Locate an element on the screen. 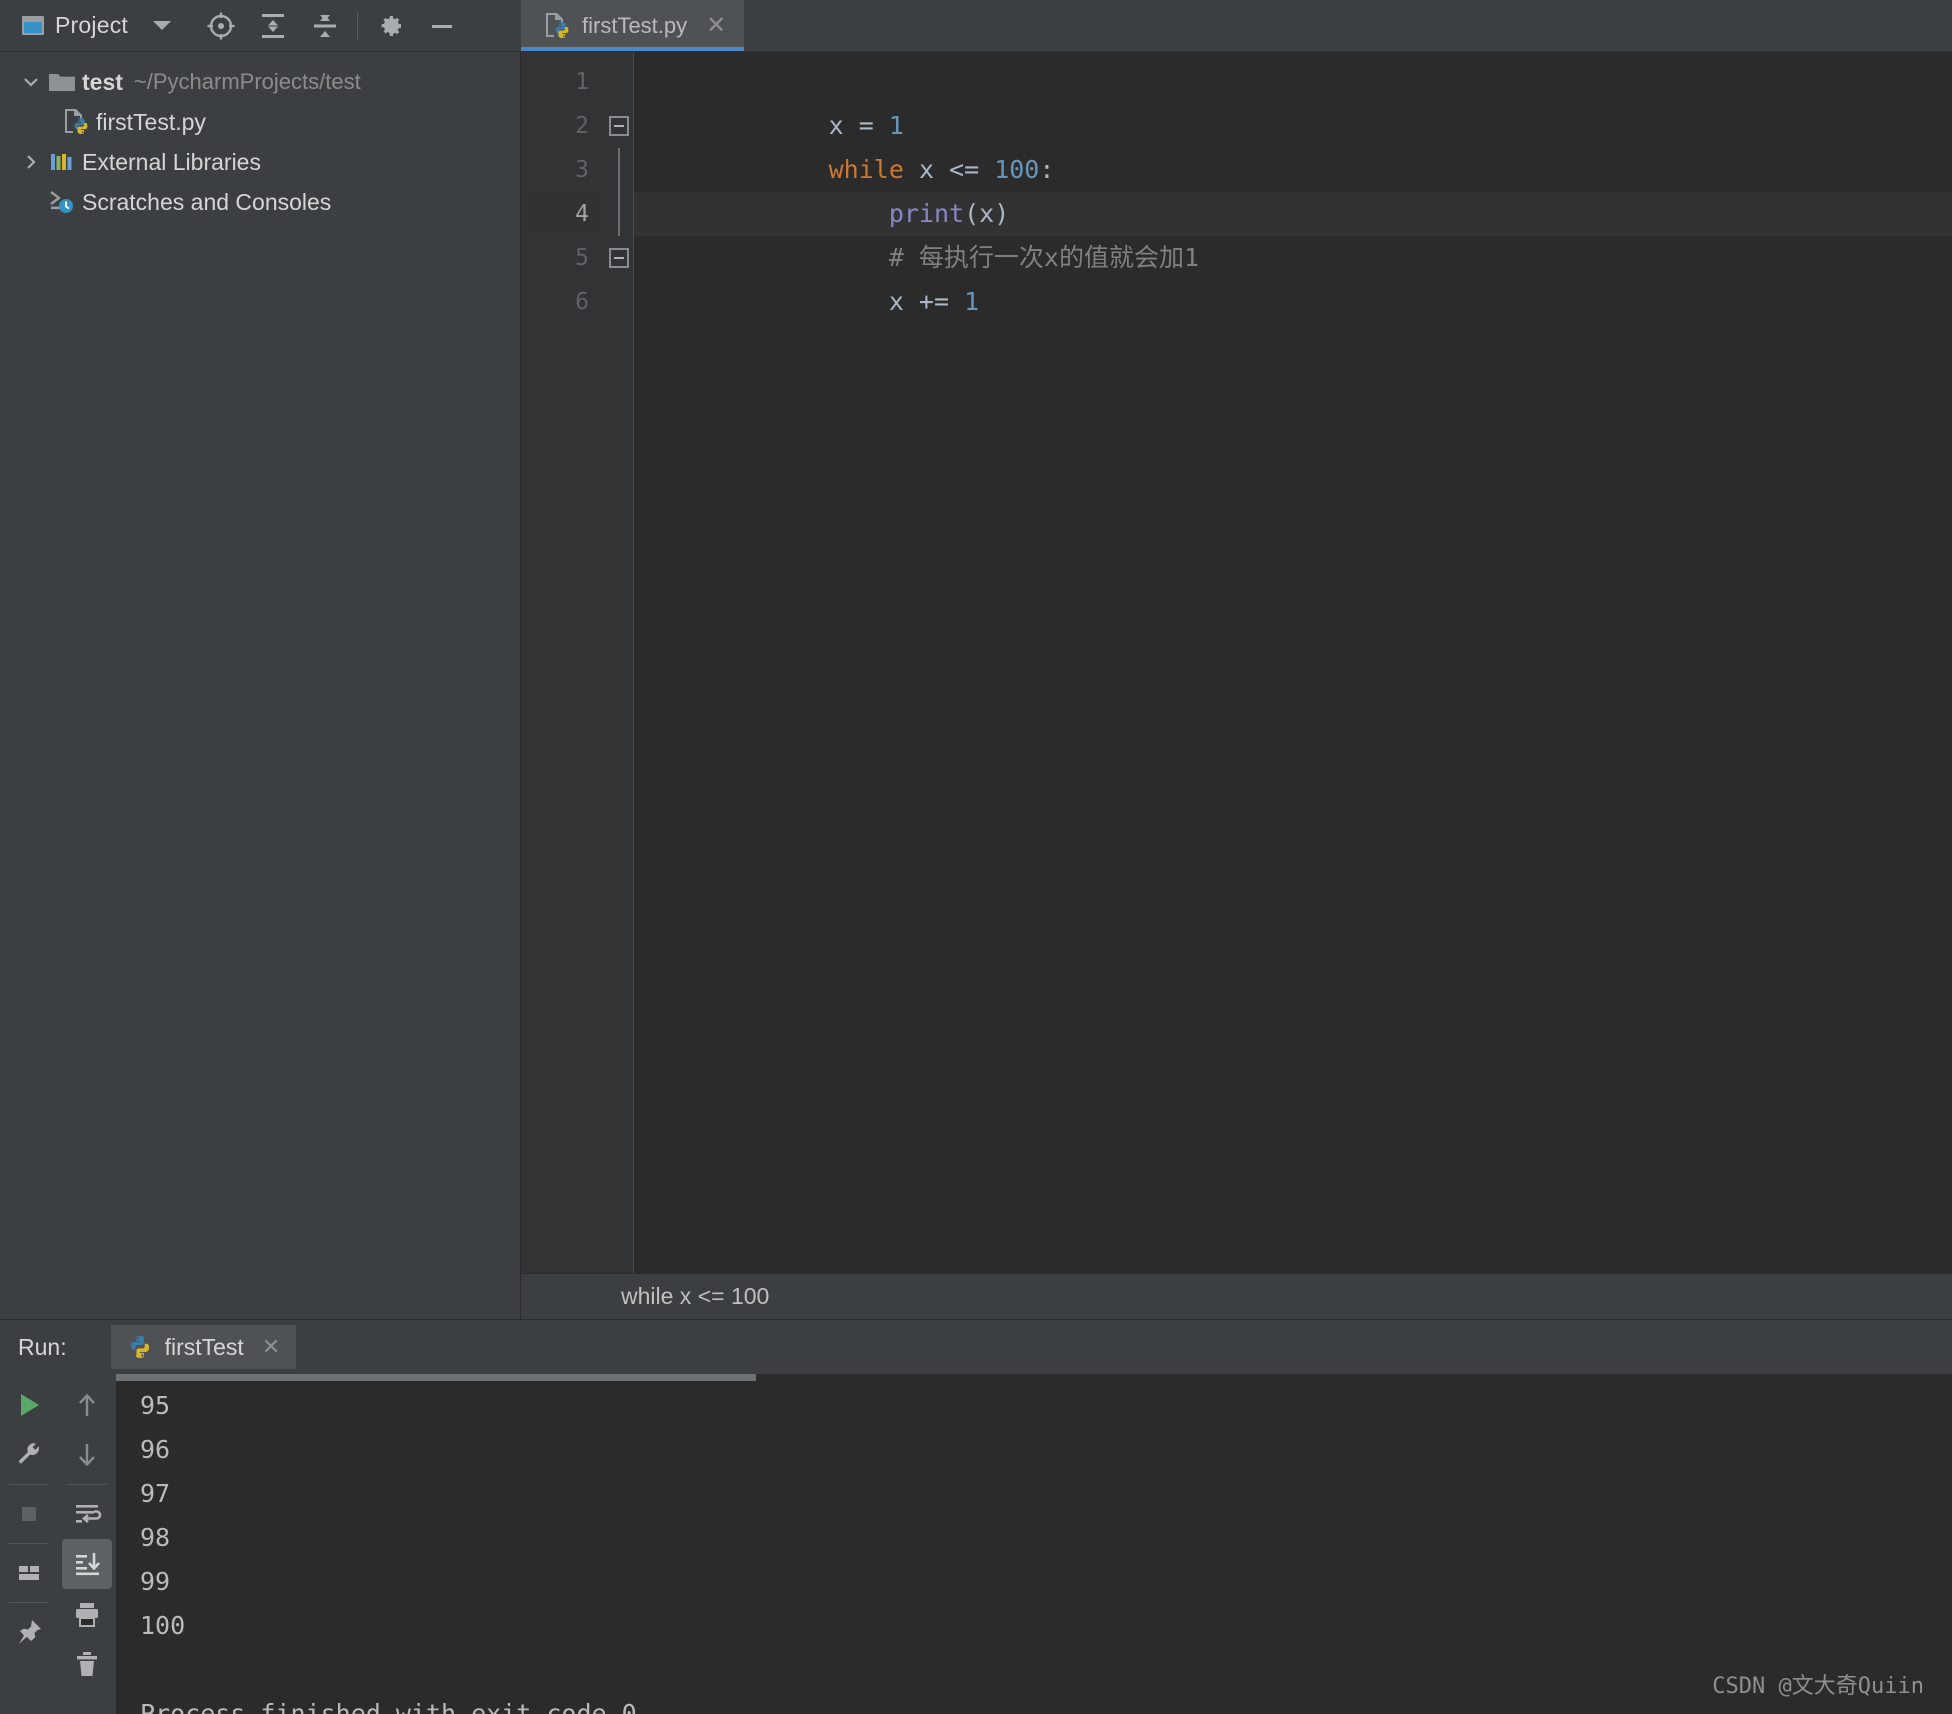 This screenshot has height=1714, width=1952. console-line: 100 is located at coordinates (163, 1625).